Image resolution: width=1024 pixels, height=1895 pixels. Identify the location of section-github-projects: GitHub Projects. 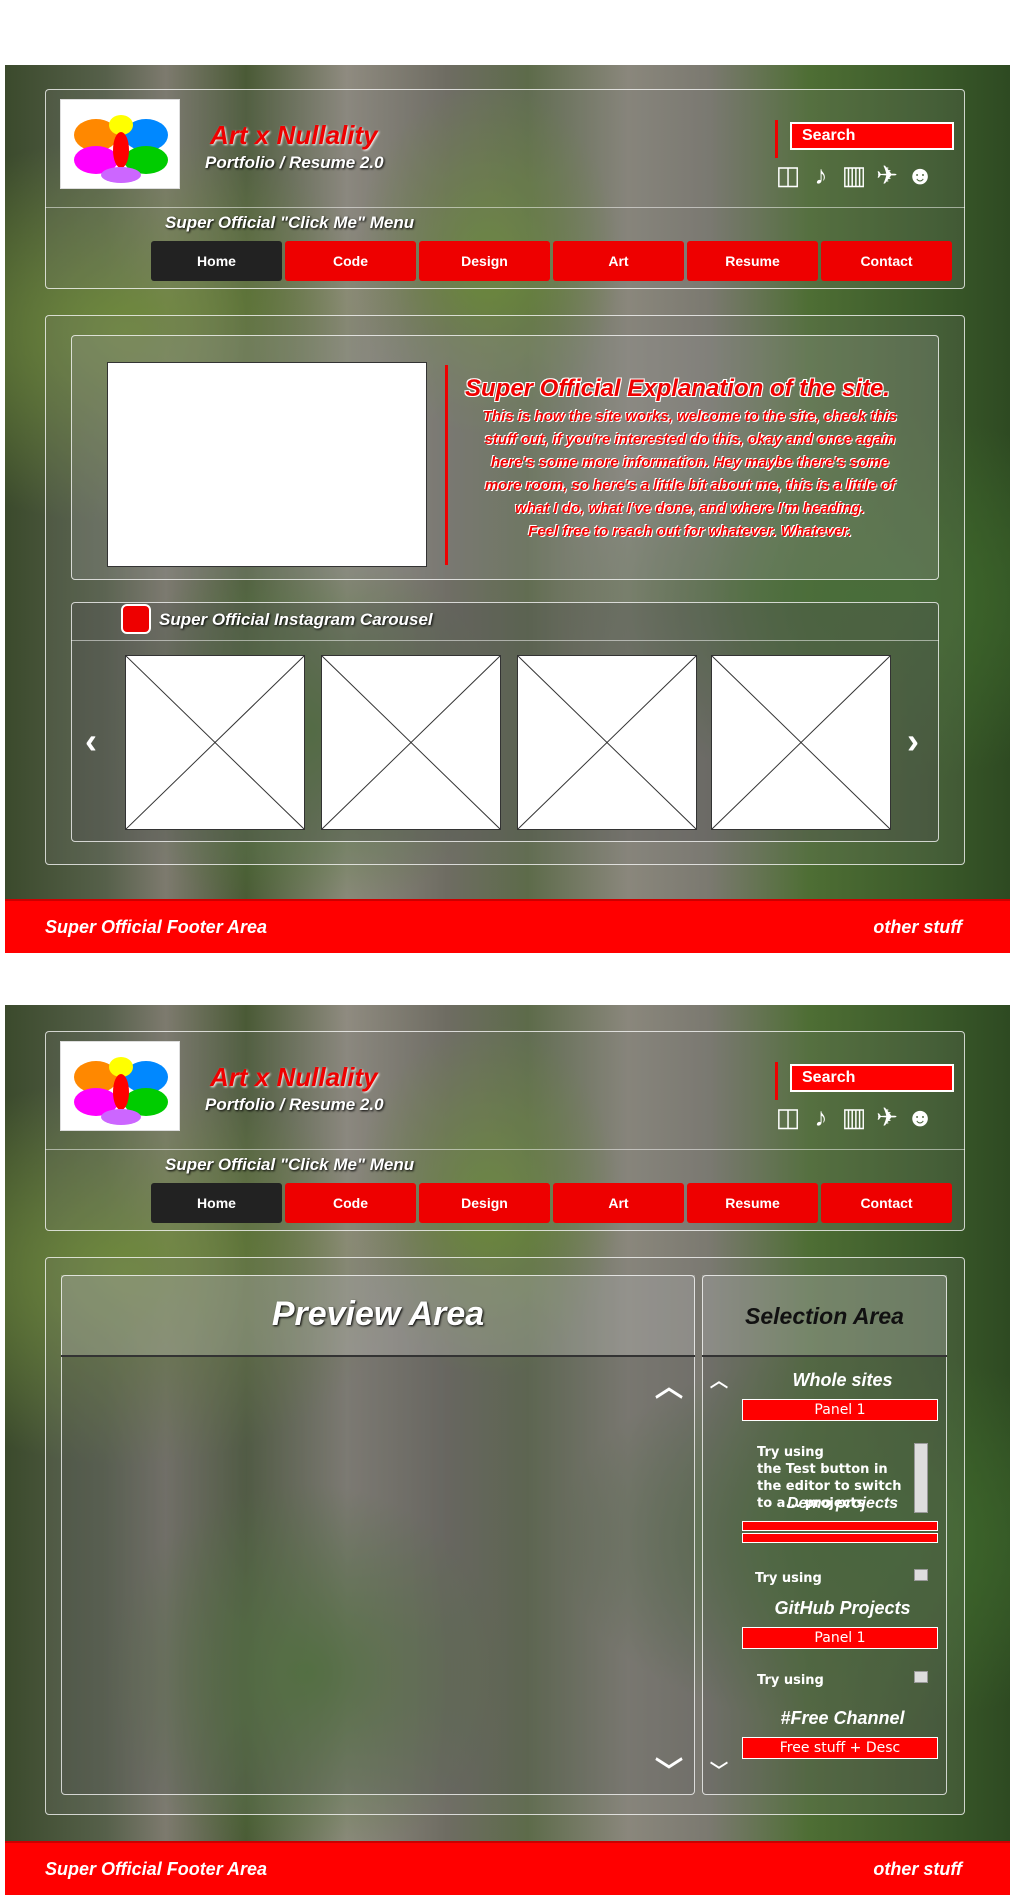
(842, 1608).